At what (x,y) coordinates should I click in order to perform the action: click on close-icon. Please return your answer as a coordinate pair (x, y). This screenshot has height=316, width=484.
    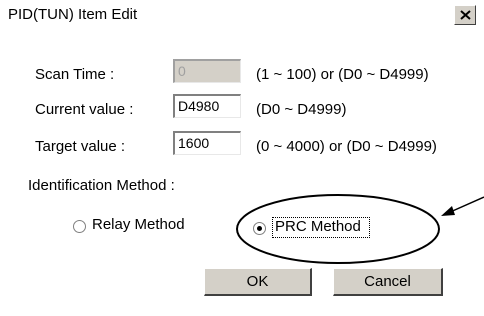
    Looking at the image, I should click on (465, 15).